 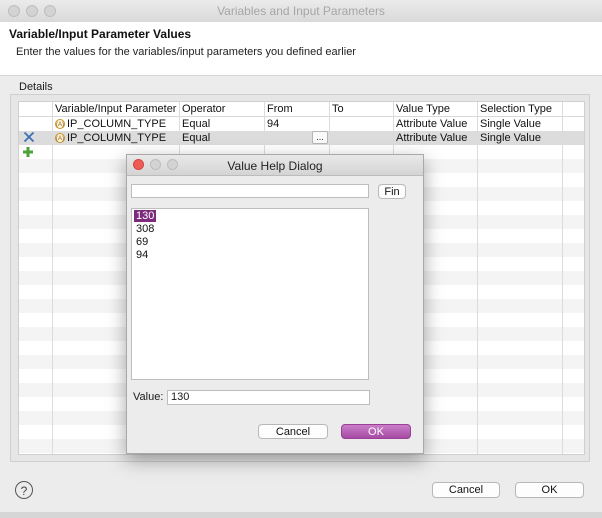 What do you see at coordinates (466, 490) in the screenshot?
I see `cancel-button: Cancel` at bounding box center [466, 490].